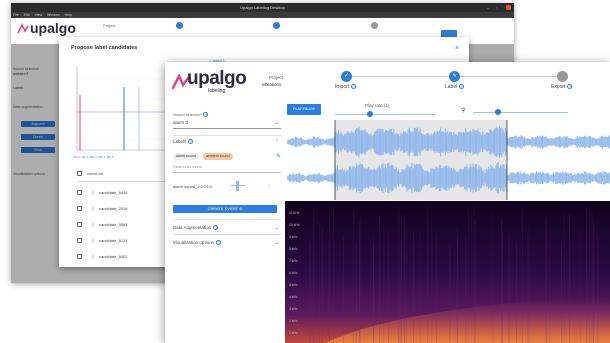  I want to click on search-event-placeholder: Search an event, so click(188, 166).